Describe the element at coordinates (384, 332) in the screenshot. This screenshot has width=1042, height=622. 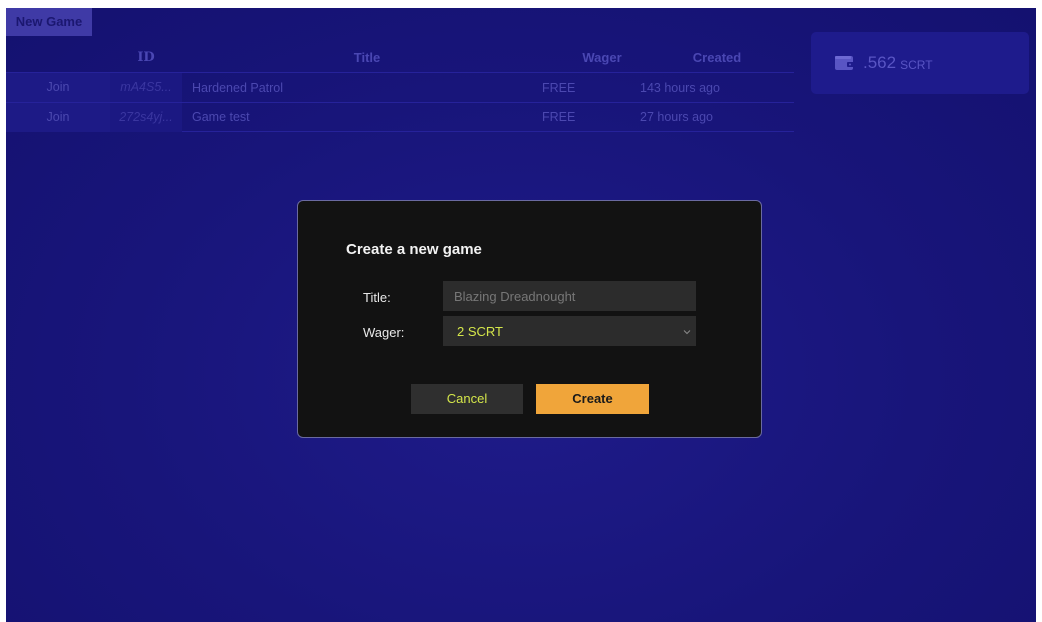
I see `wager-label: Wager:` at that location.